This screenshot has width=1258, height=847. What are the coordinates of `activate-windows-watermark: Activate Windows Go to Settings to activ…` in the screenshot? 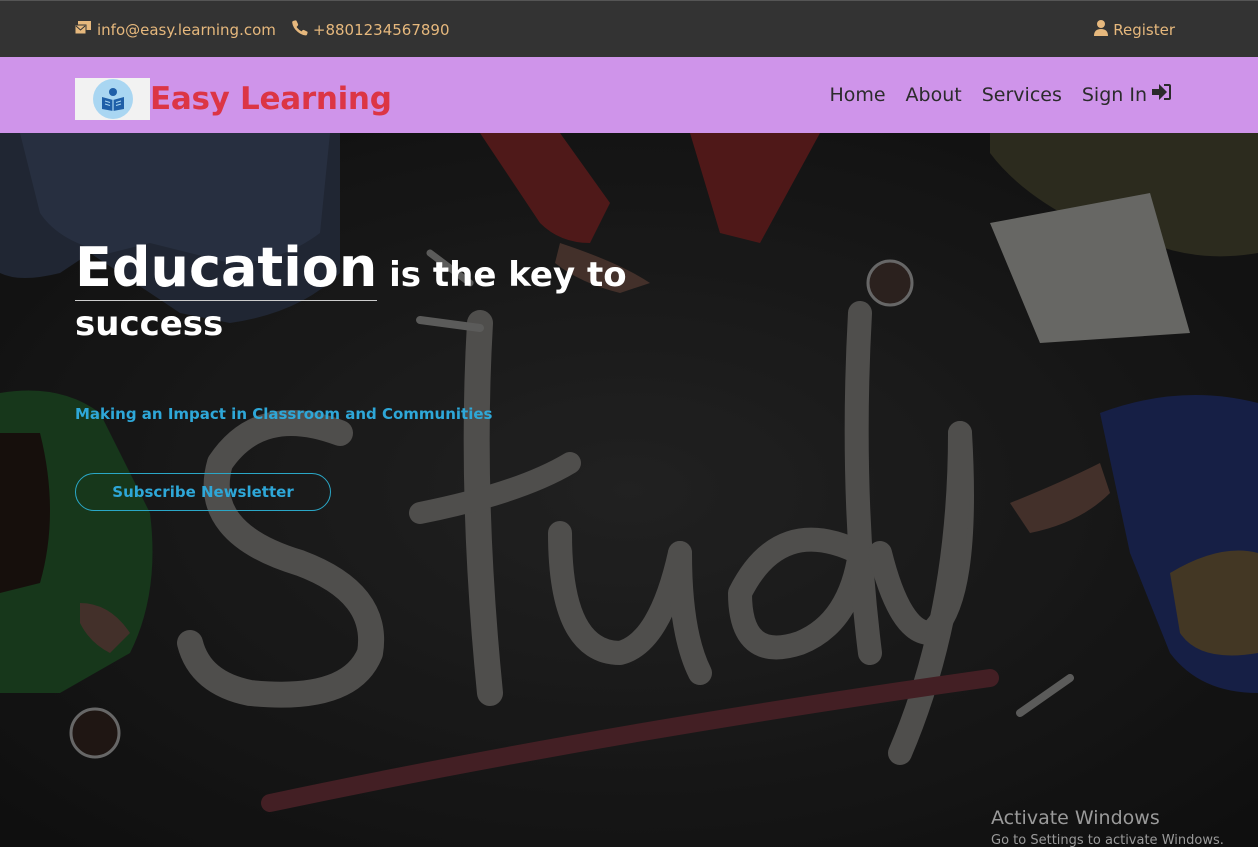 It's located at (1107, 827).